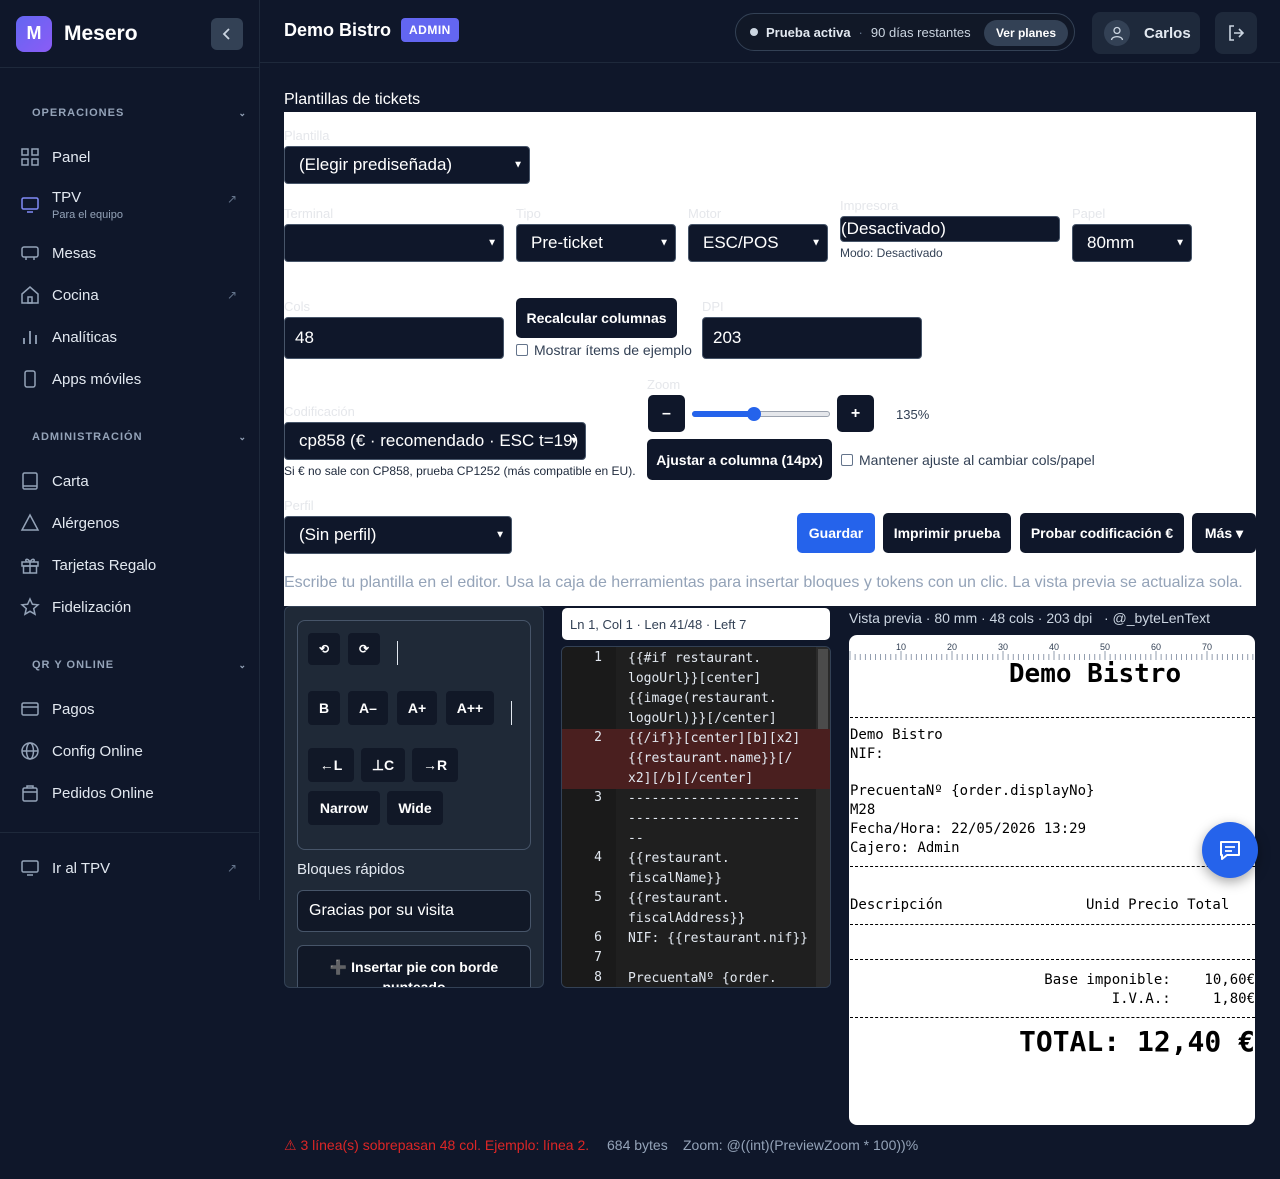 The height and width of the screenshot is (1179, 1280). Describe the element at coordinates (754, 414) in the screenshot. I see `slider-thumb` at that location.